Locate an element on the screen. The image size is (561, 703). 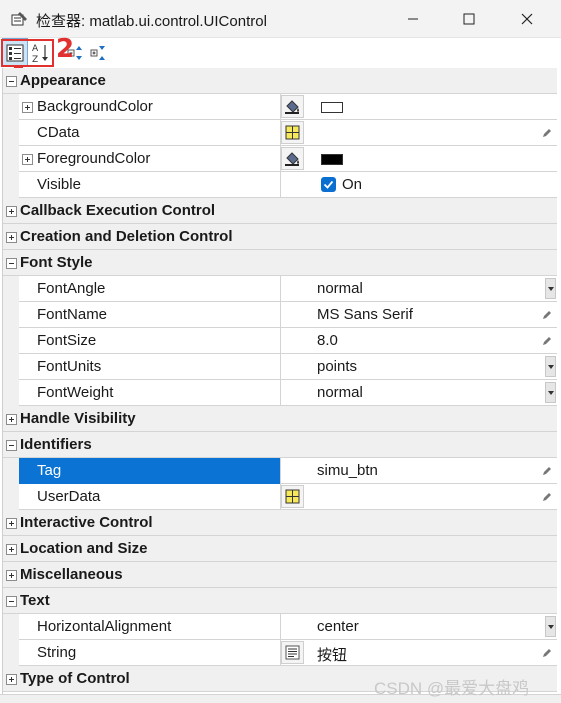
property-value: points is located at coordinates (337, 366).